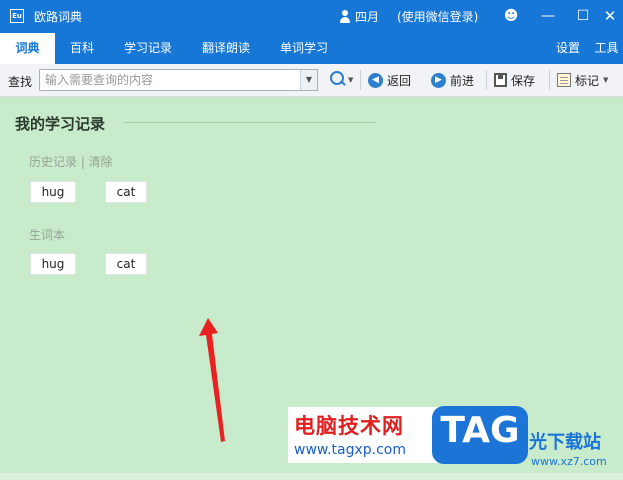 This screenshot has width=623, height=480. Describe the element at coordinates (47, 235) in the screenshot. I see `vocabulary-label: 生词本` at that location.